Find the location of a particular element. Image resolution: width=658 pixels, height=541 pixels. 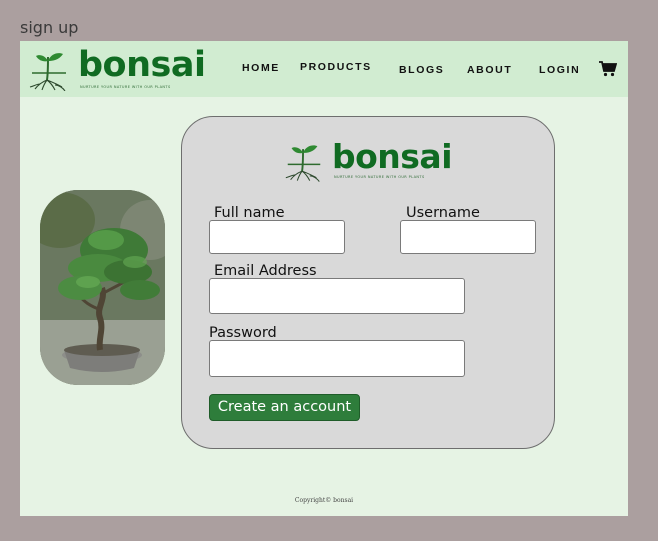

nav-link-blogs: BLOGS is located at coordinates (421, 70).